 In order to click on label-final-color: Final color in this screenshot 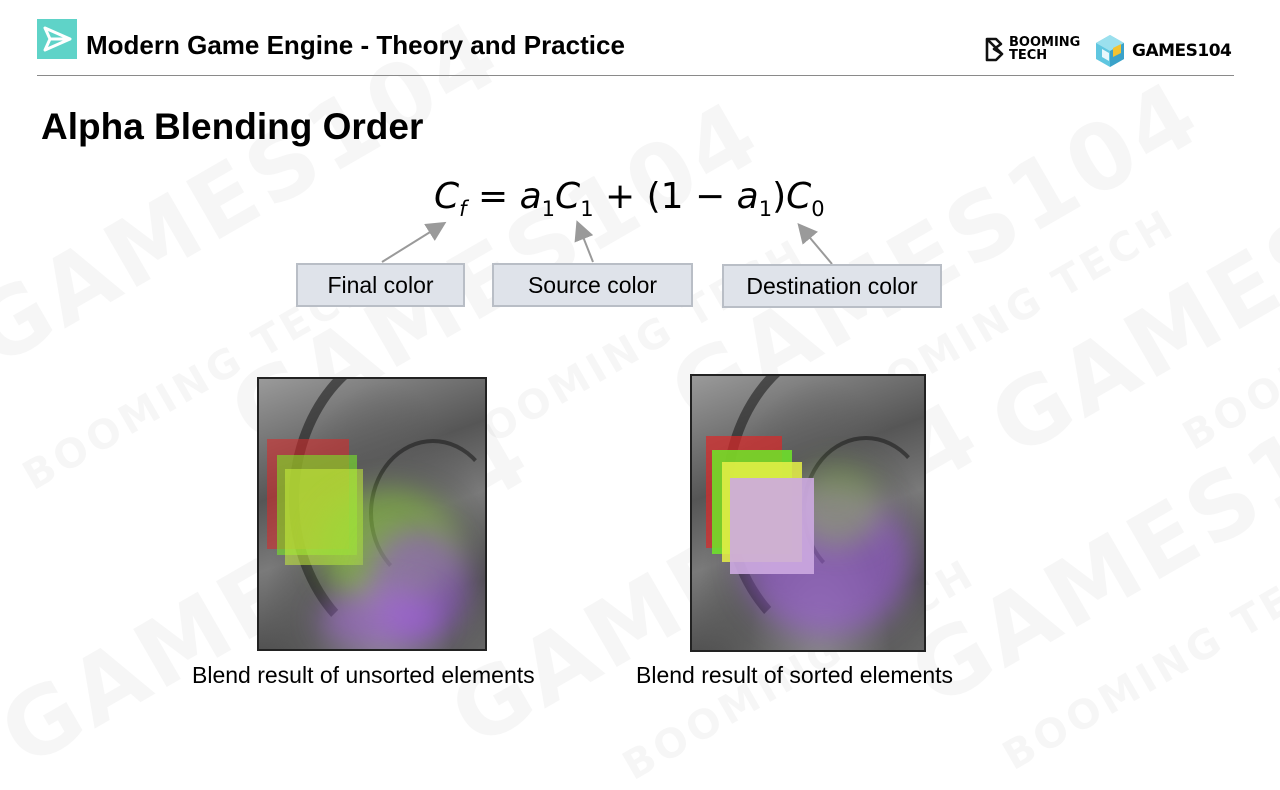, I will do `click(380, 285)`.